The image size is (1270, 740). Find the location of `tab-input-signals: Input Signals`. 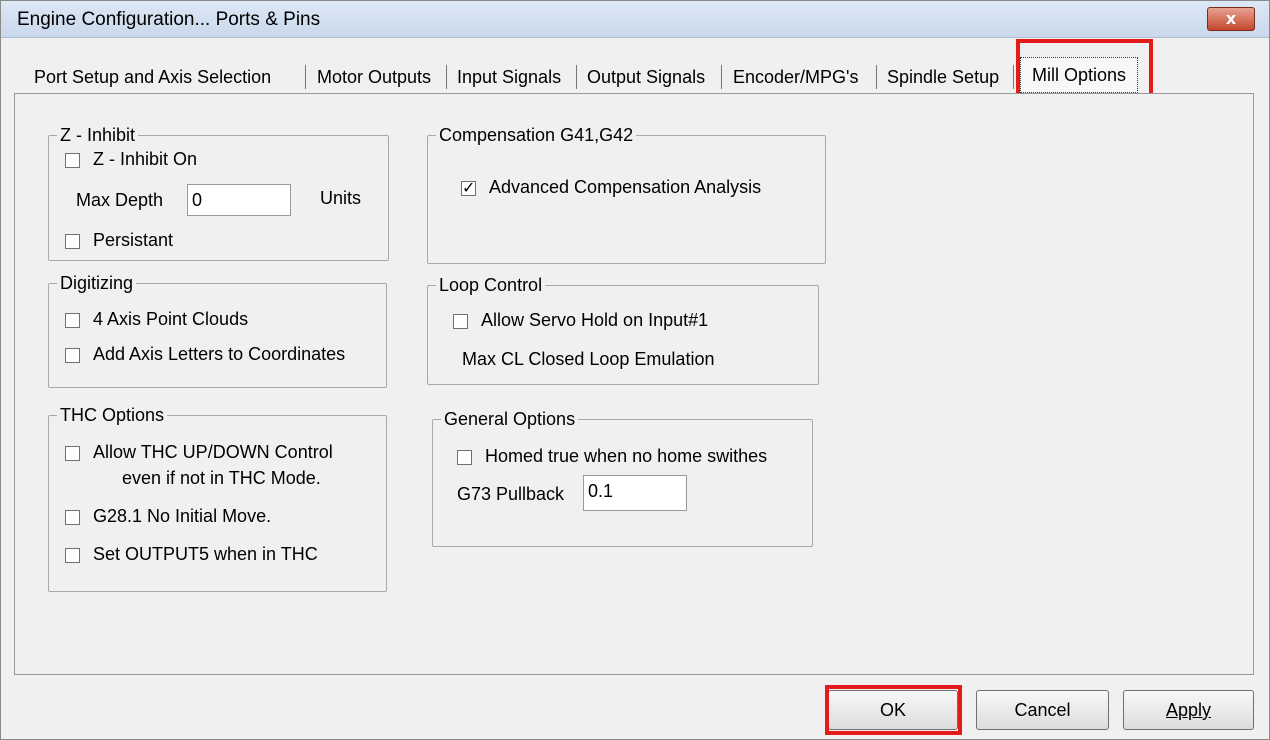

tab-input-signals: Input Signals is located at coordinates (509, 77).